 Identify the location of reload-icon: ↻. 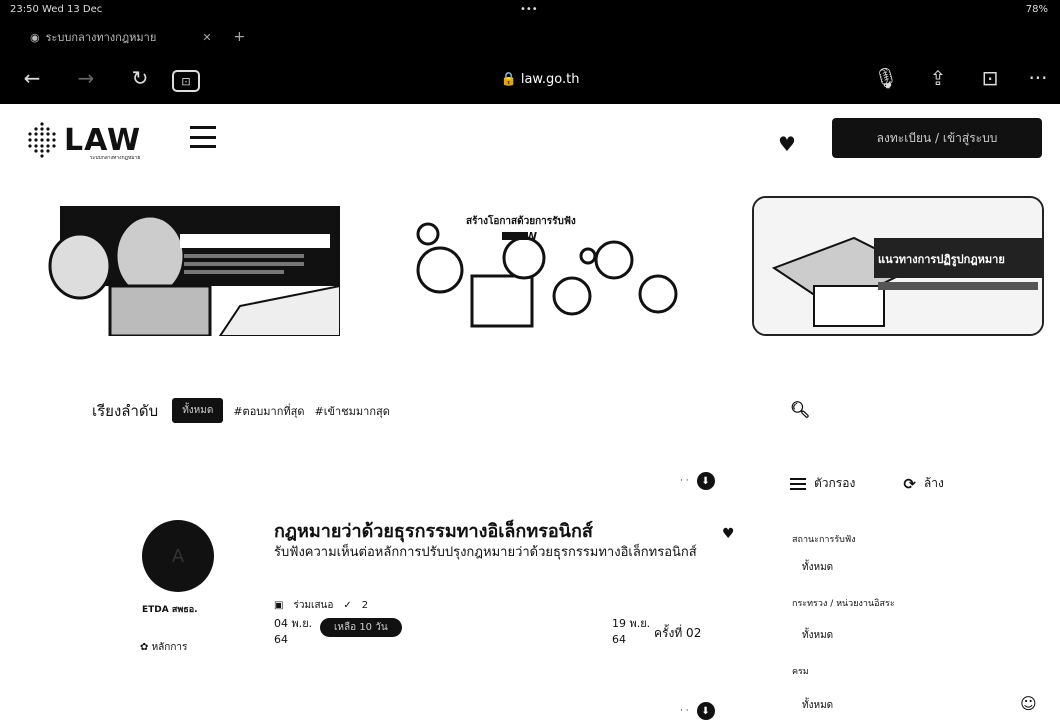
(140, 78).